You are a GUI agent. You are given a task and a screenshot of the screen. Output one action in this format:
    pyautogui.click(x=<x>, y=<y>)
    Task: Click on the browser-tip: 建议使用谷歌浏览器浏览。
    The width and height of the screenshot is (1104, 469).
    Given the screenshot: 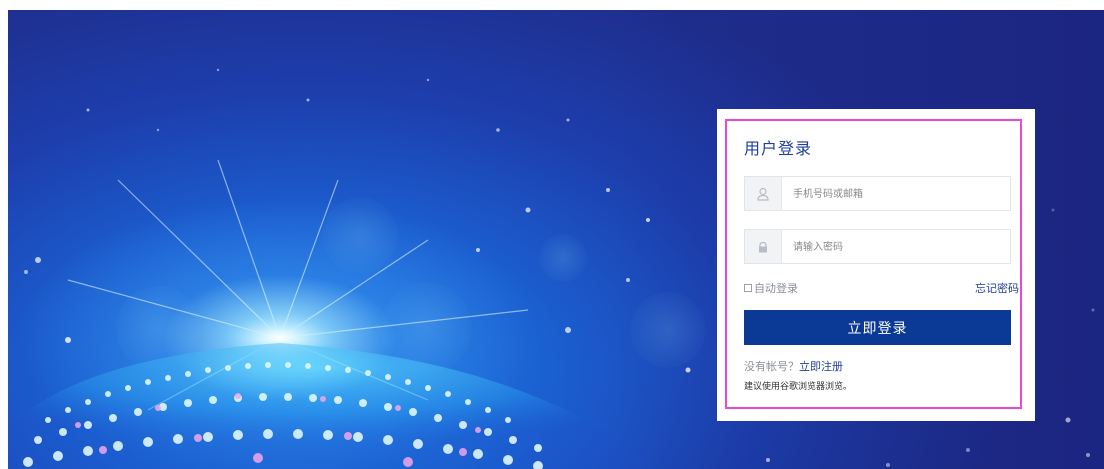 What is the action you would take?
    pyautogui.click(x=798, y=387)
    